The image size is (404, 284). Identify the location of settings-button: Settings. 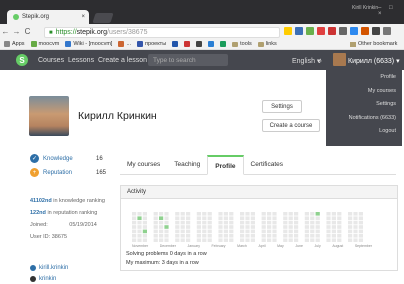
(282, 106).